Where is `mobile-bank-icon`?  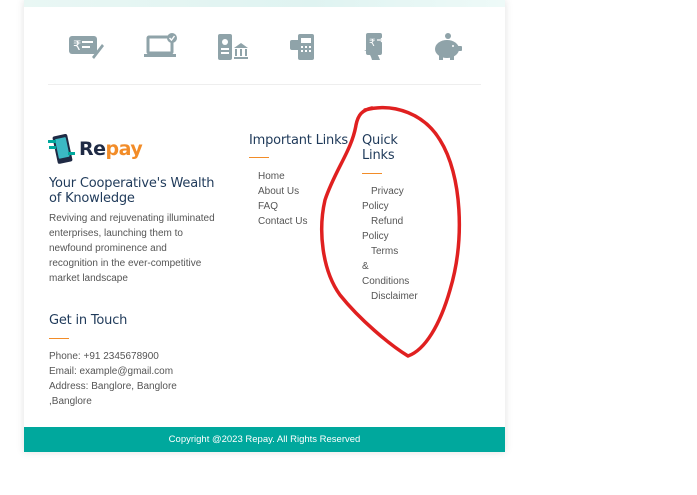 mobile-bank-icon is located at coordinates (234, 47).